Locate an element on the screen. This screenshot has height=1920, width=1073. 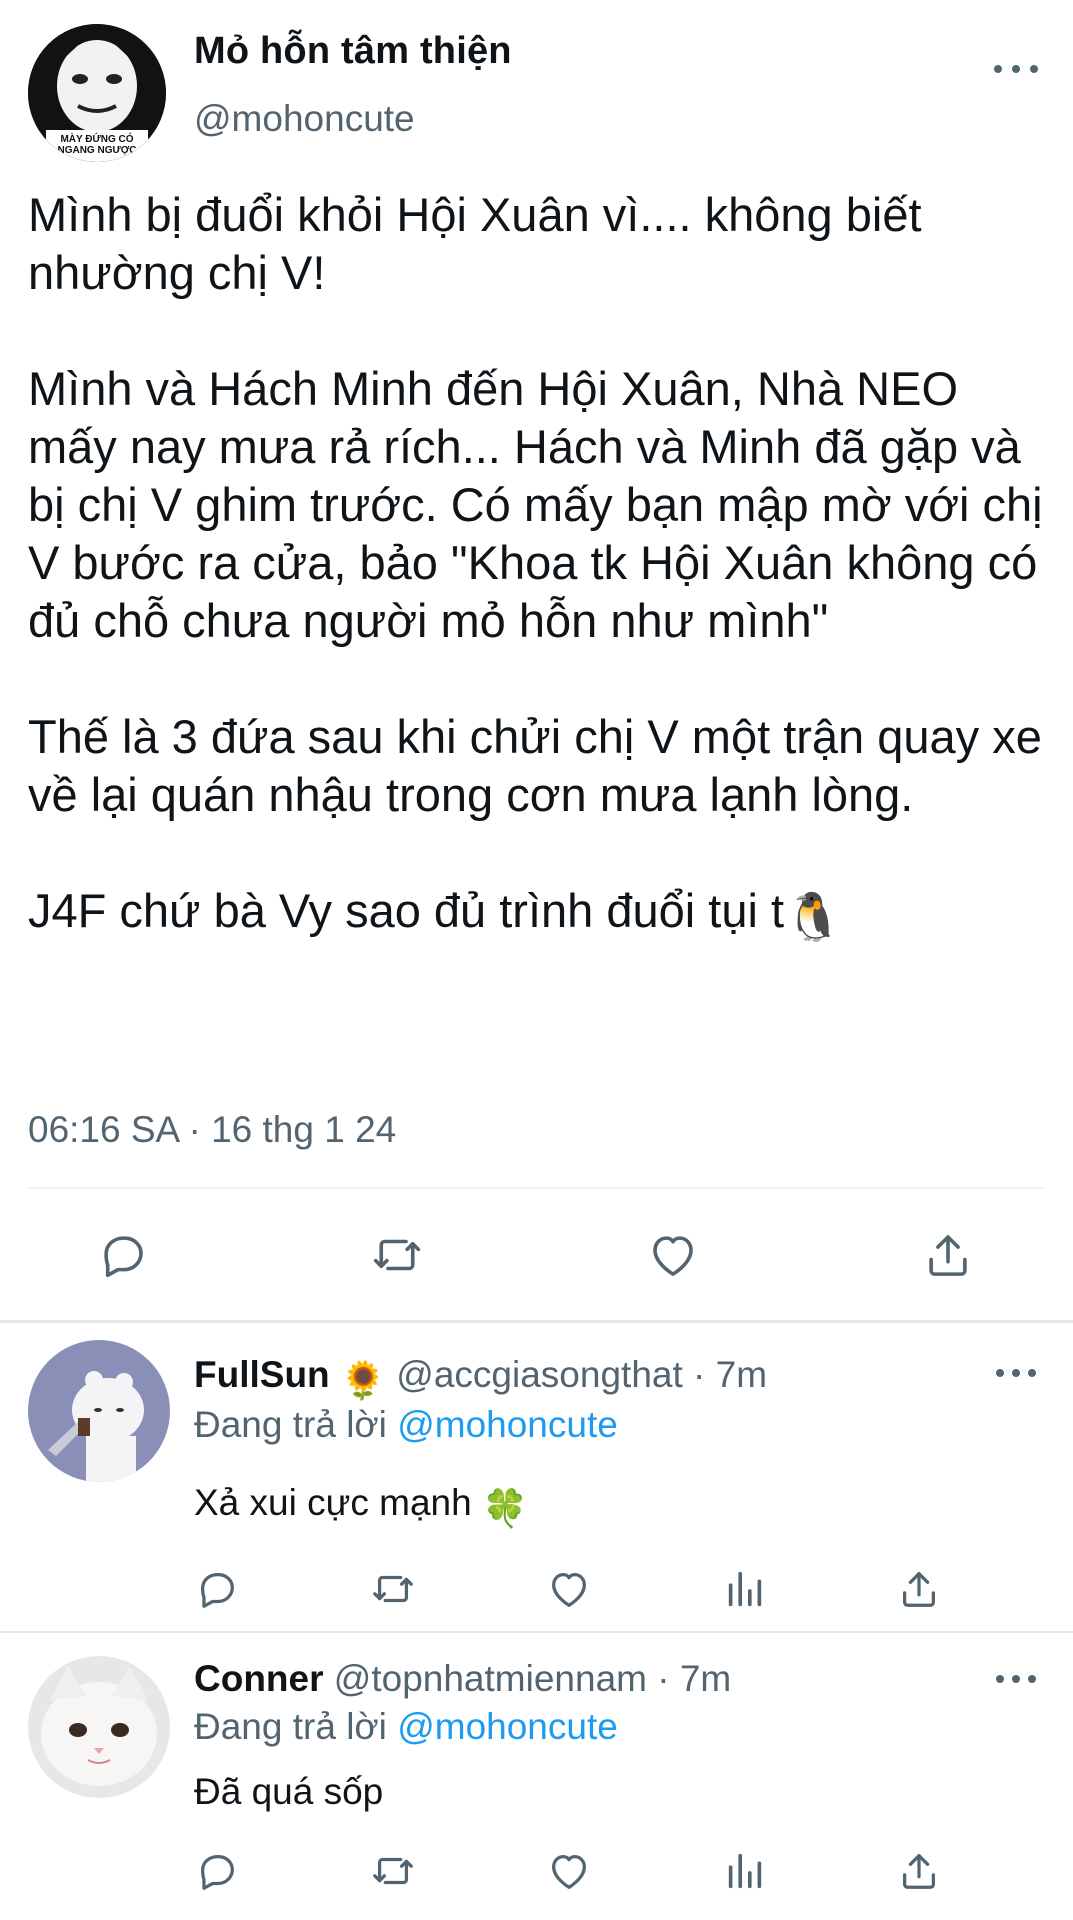
reply-text-content: Xả xui cực mạnh is located at coordinates (333, 1502).